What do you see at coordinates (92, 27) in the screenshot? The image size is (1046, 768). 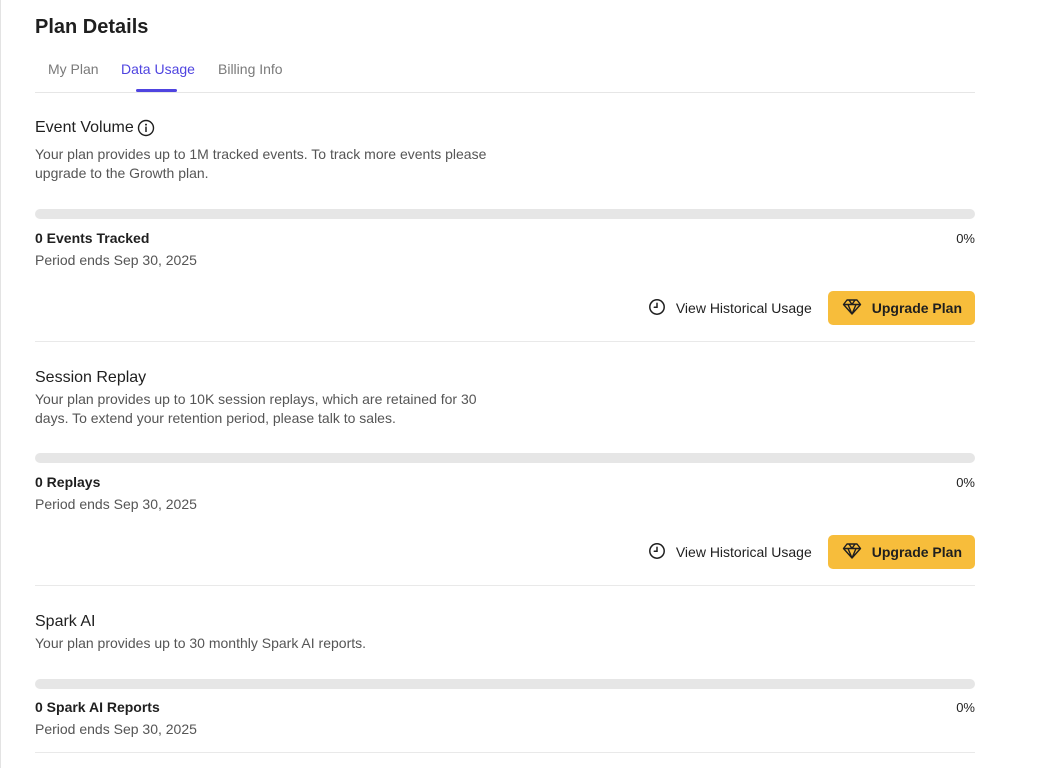 I see `page-title: Plan Details` at bounding box center [92, 27].